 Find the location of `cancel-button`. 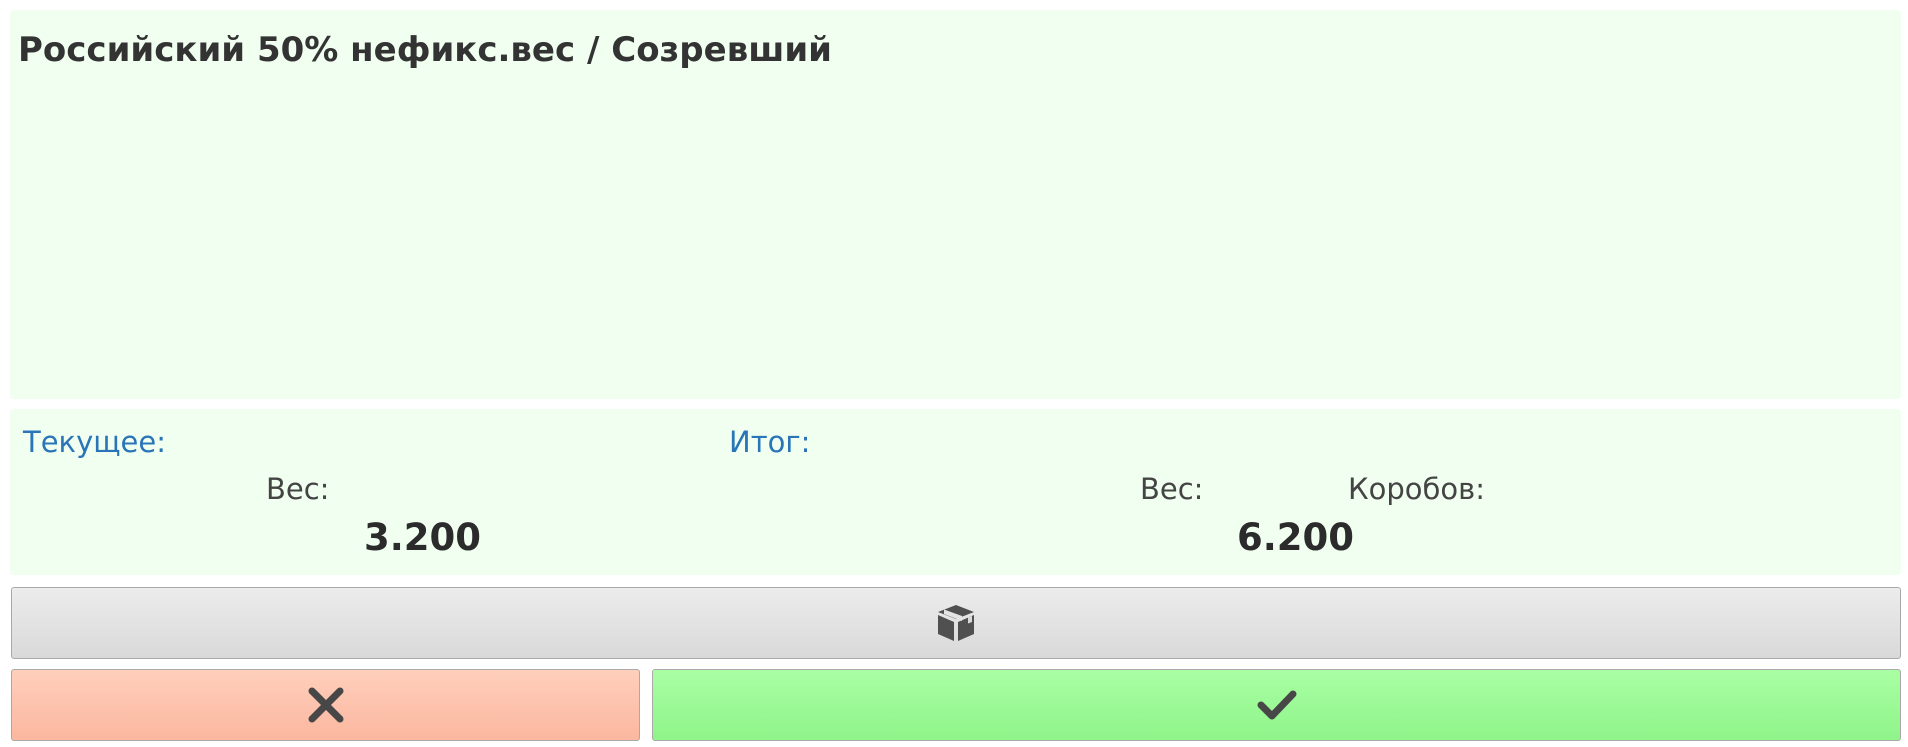

cancel-button is located at coordinates (325, 705).